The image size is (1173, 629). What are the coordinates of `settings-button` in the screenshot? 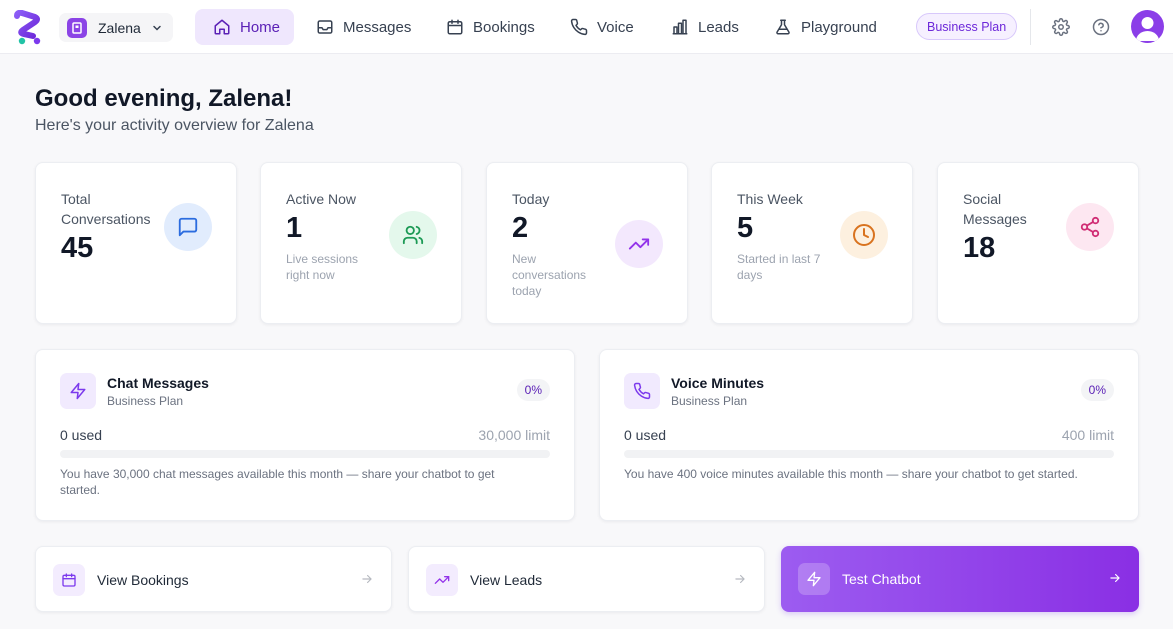 It's located at (1061, 27).